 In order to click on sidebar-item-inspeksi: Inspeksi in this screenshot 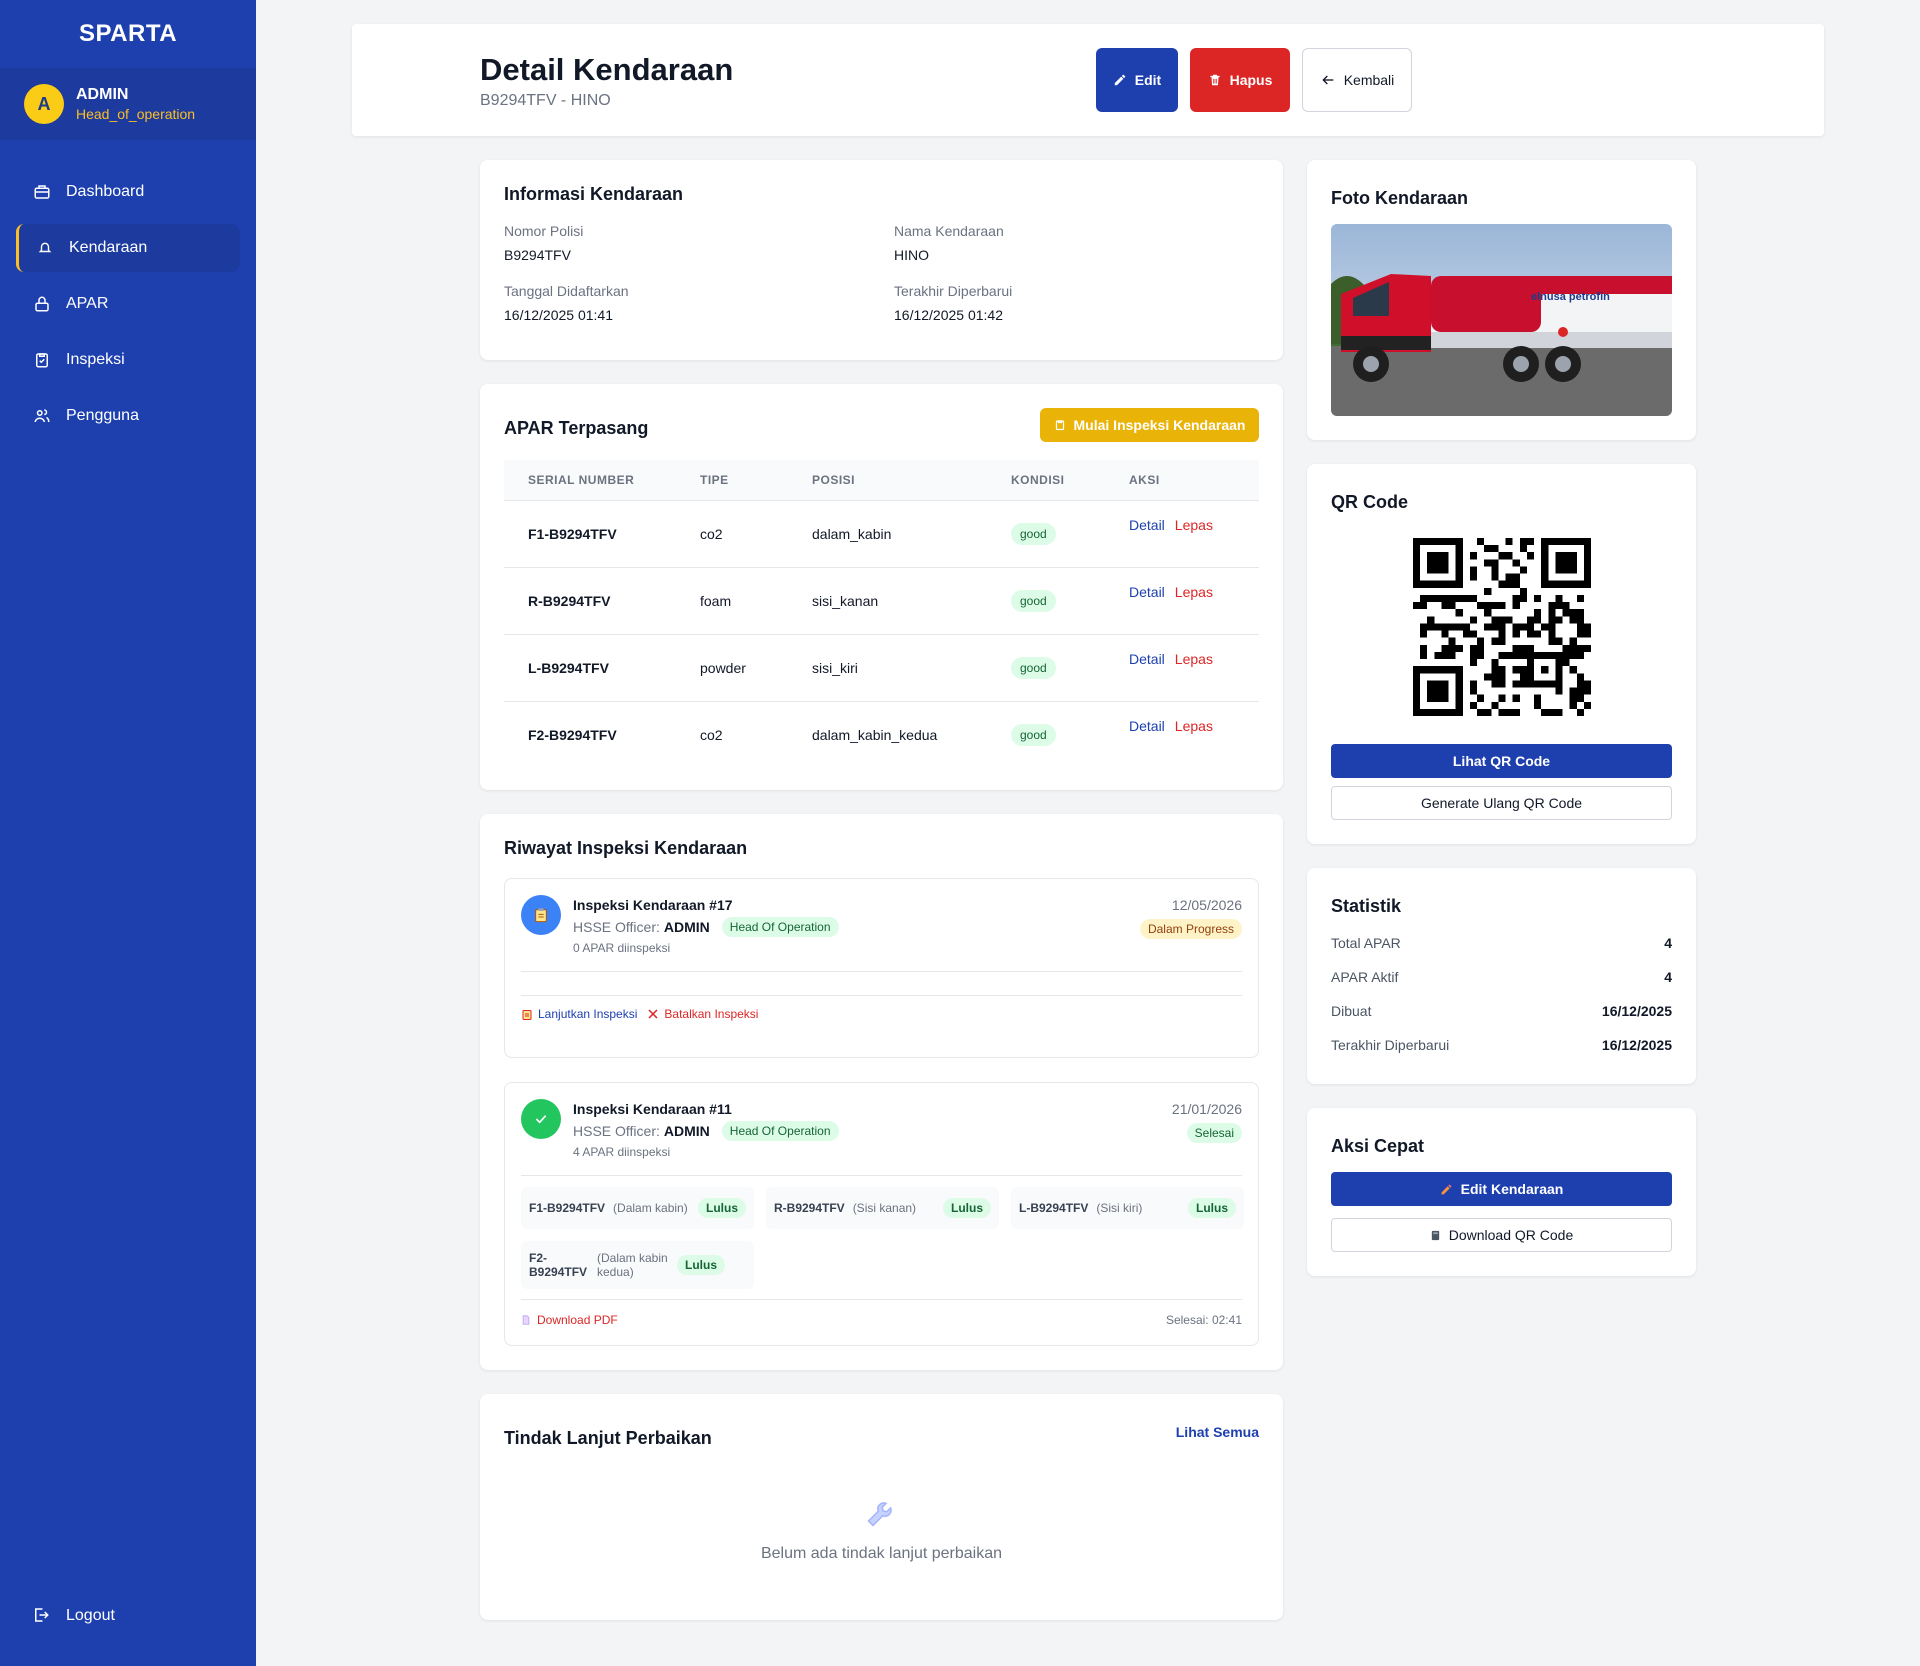, I will do `click(128, 360)`.